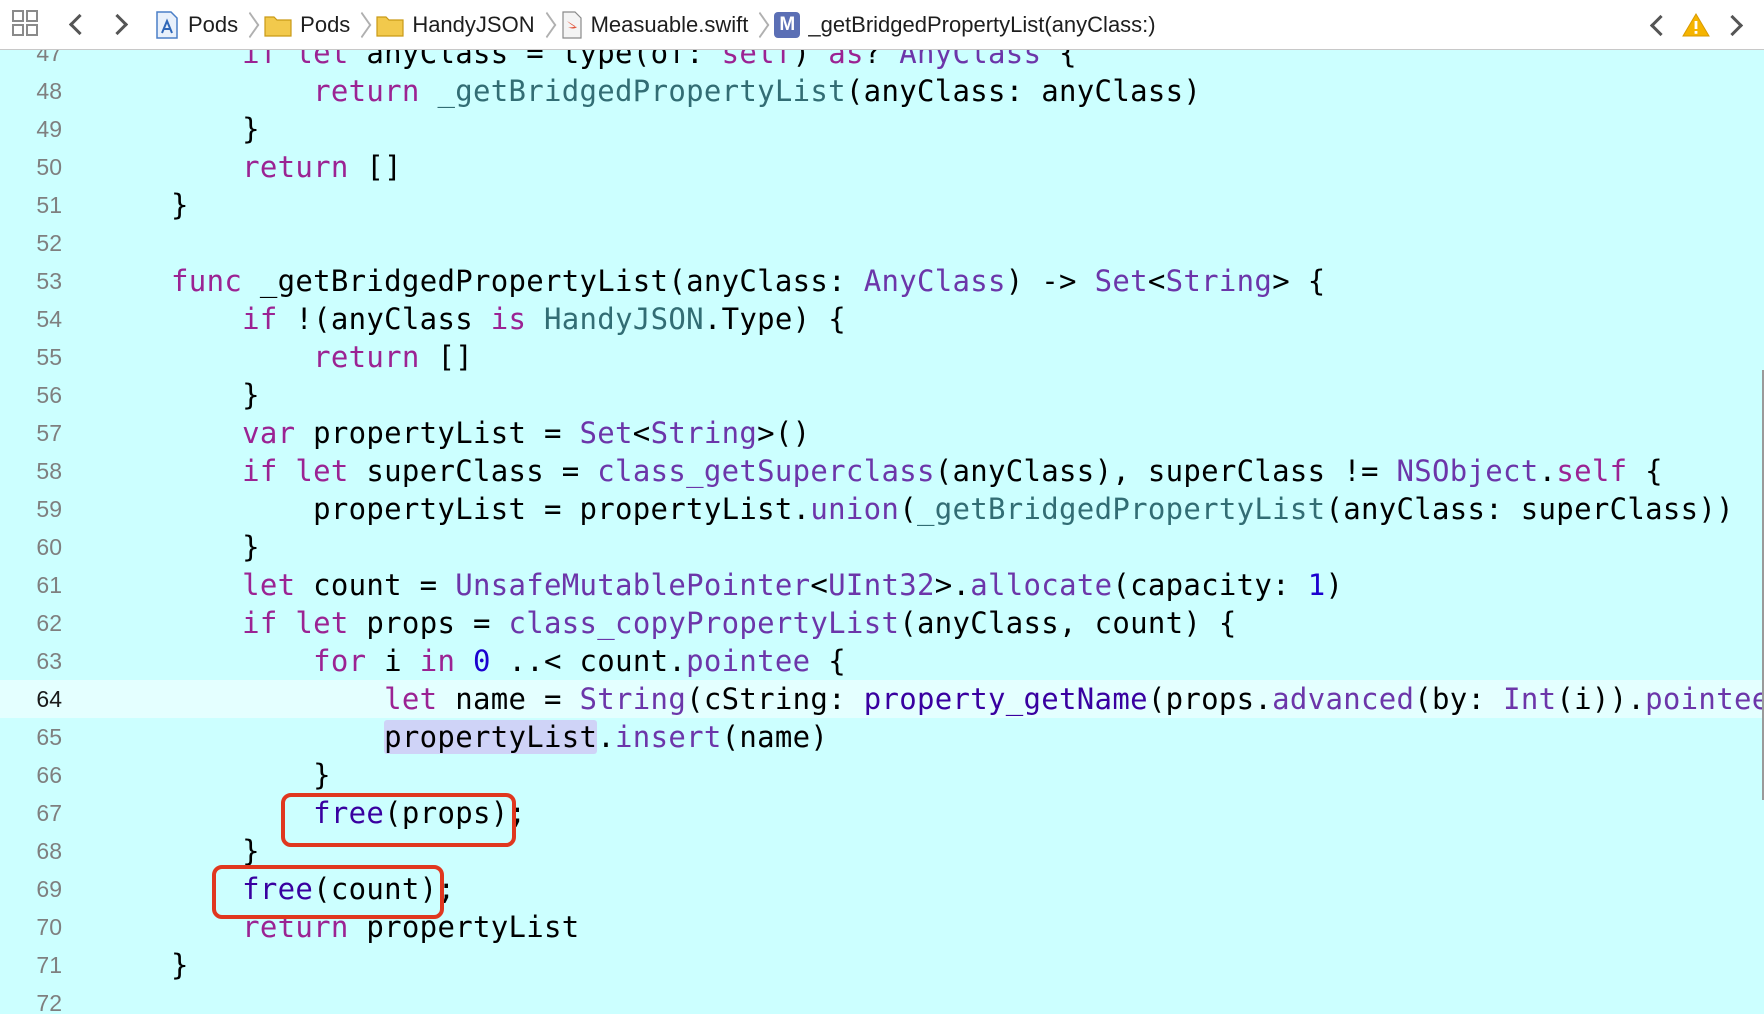 The height and width of the screenshot is (1014, 1764). Describe the element at coordinates (882, 129) in the screenshot. I see `code-line: 49 }` at that location.